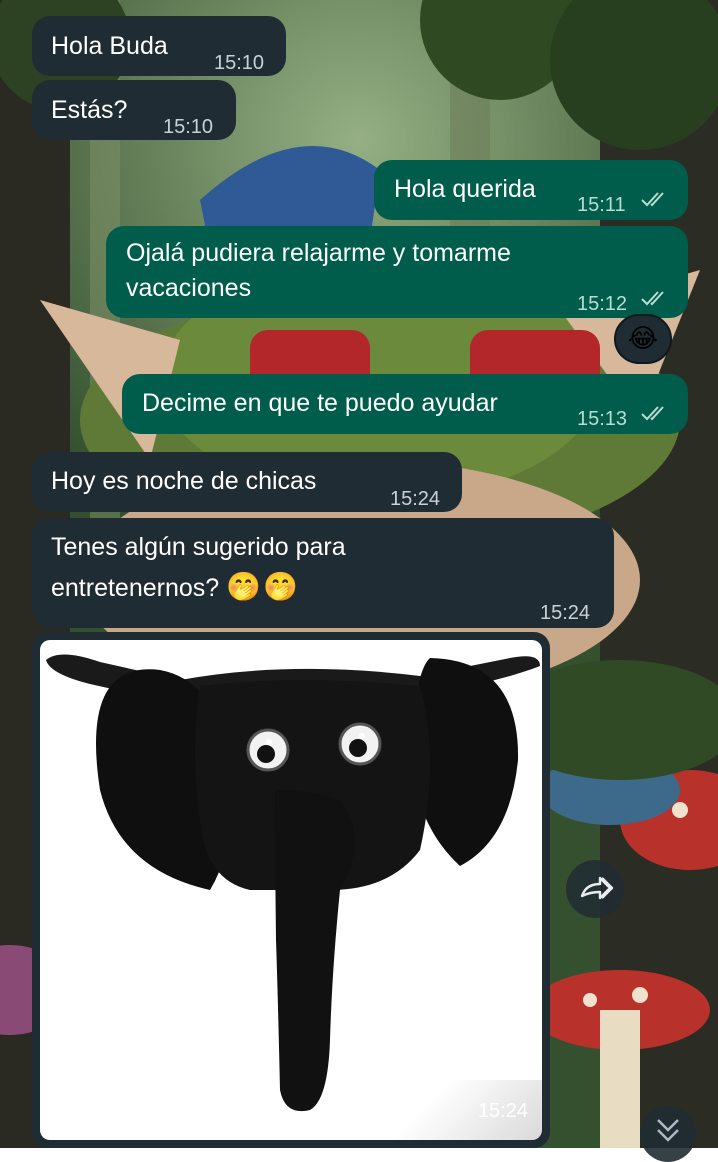  What do you see at coordinates (601, 205) in the screenshot?
I see `message-time: 15:11` at bounding box center [601, 205].